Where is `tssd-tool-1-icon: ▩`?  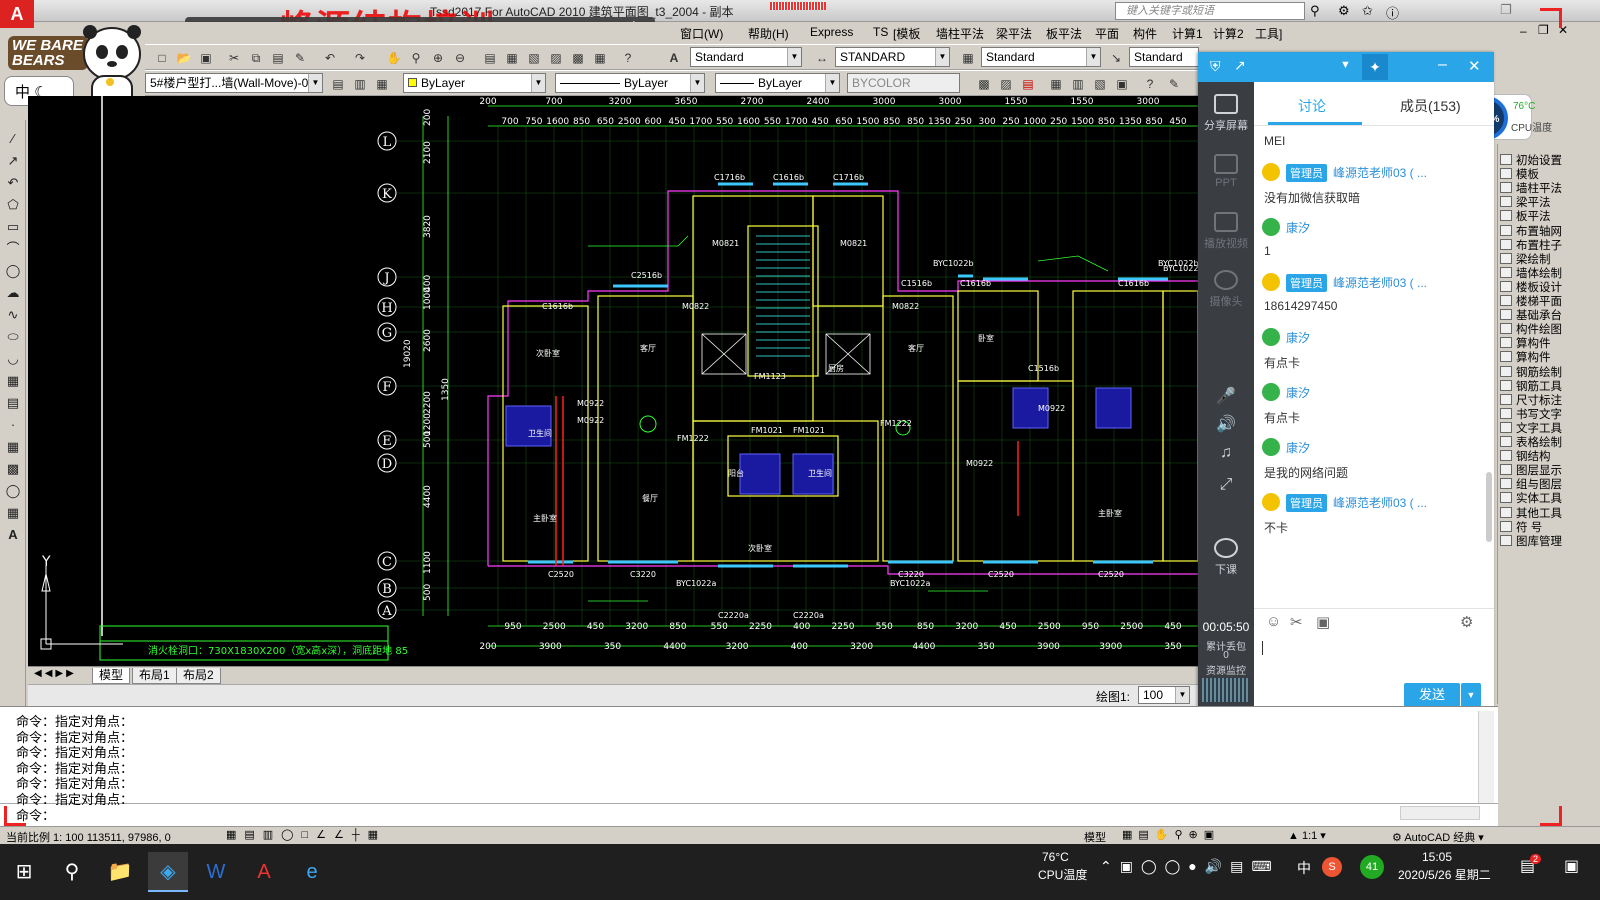
tssd-tool-1-icon: ▩ is located at coordinates (984, 83).